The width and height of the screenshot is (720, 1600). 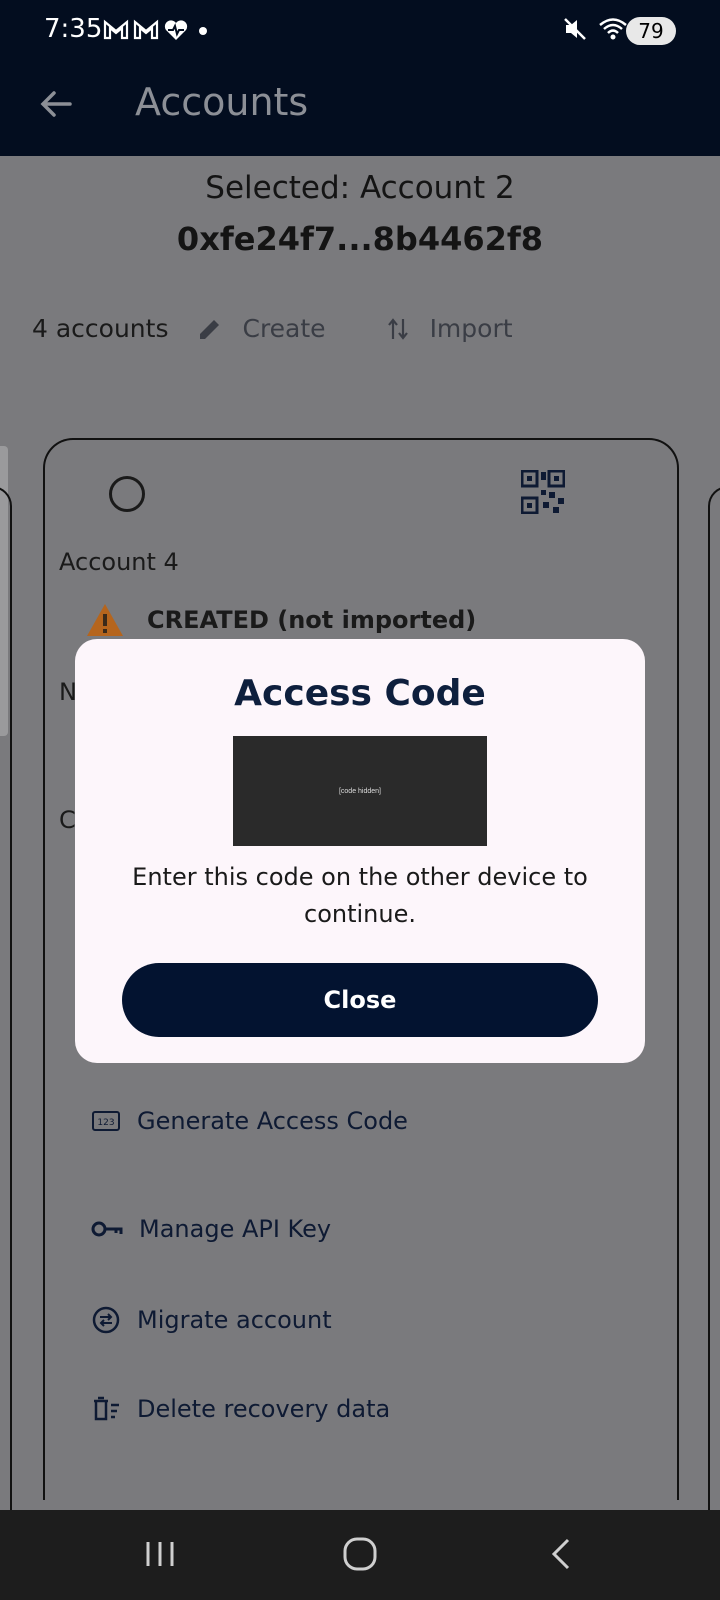 What do you see at coordinates (714, 1033) in the screenshot?
I see `next-account-card` at bounding box center [714, 1033].